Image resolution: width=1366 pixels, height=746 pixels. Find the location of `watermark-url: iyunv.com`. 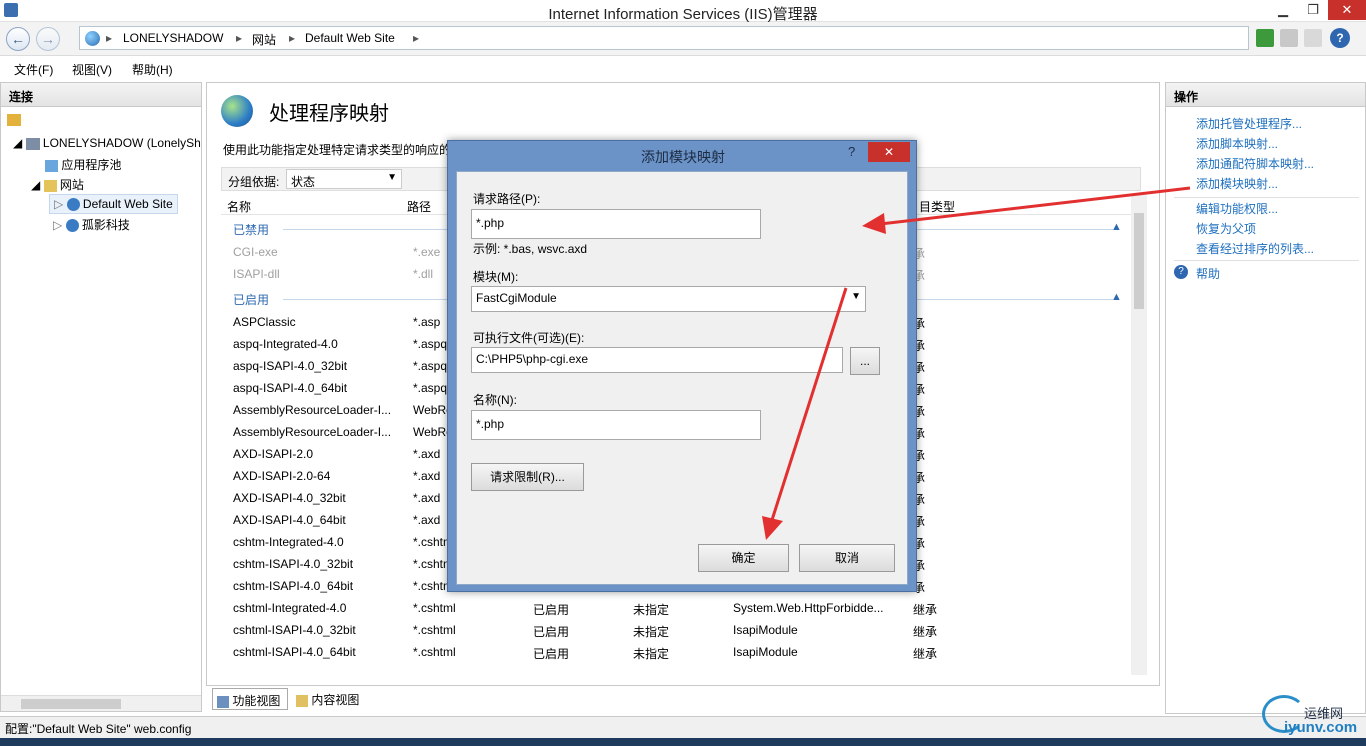

watermark-url: iyunv.com is located at coordinates (1321, 727).